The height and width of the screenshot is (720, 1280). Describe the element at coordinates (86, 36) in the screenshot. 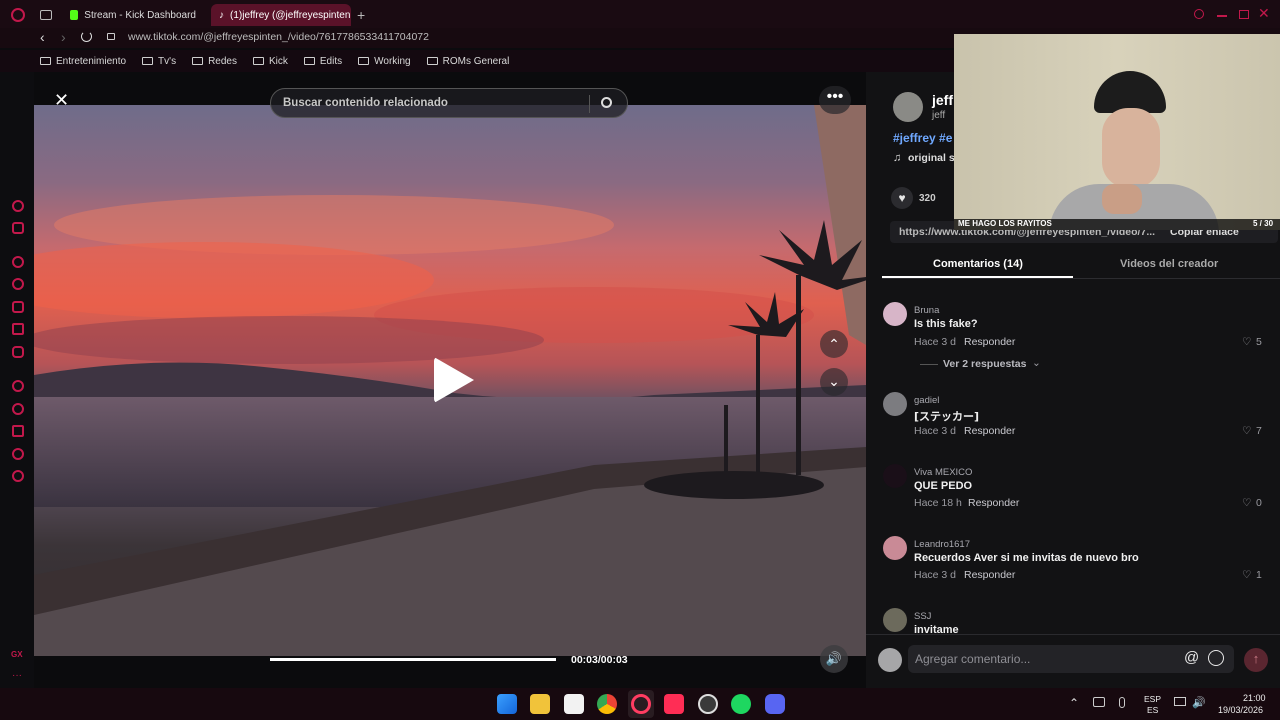

I see `reload-icon` at that location.